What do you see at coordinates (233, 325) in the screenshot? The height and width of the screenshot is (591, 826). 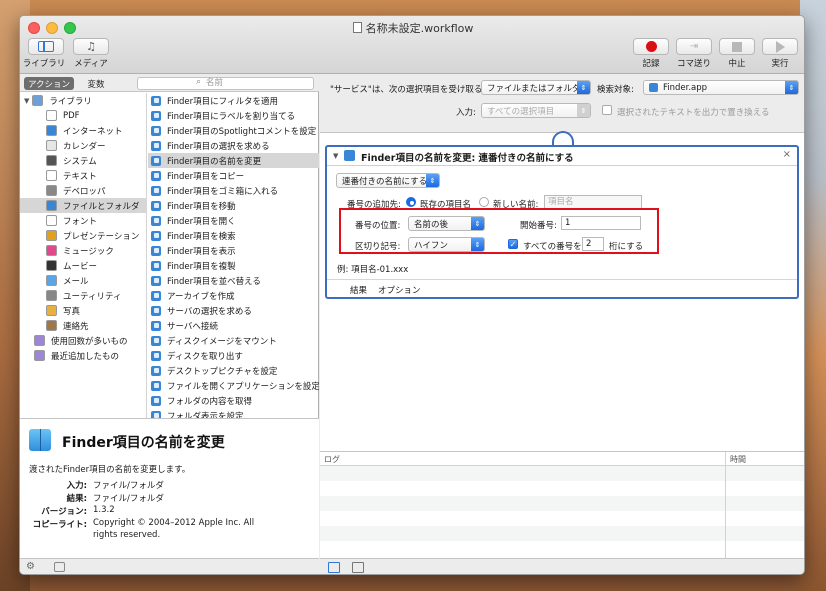 I see `action-item: サーバへ接続` at bounding box center [233, 325].